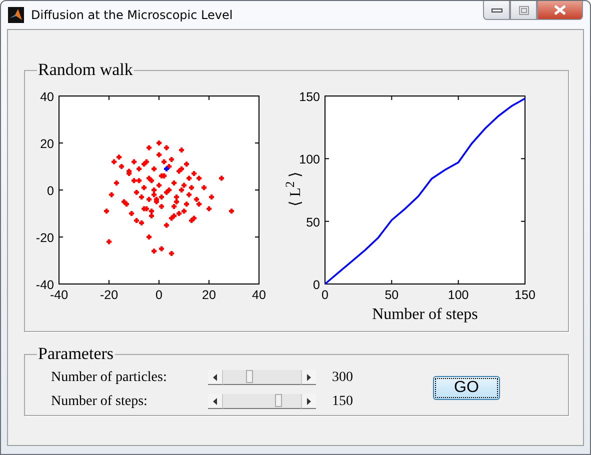 This screenshot has width=591, height=455. What do you see at coordinates (342, 402) in the screenshot?
I see `parameter-value: 150` at bounding box center [342, 402].